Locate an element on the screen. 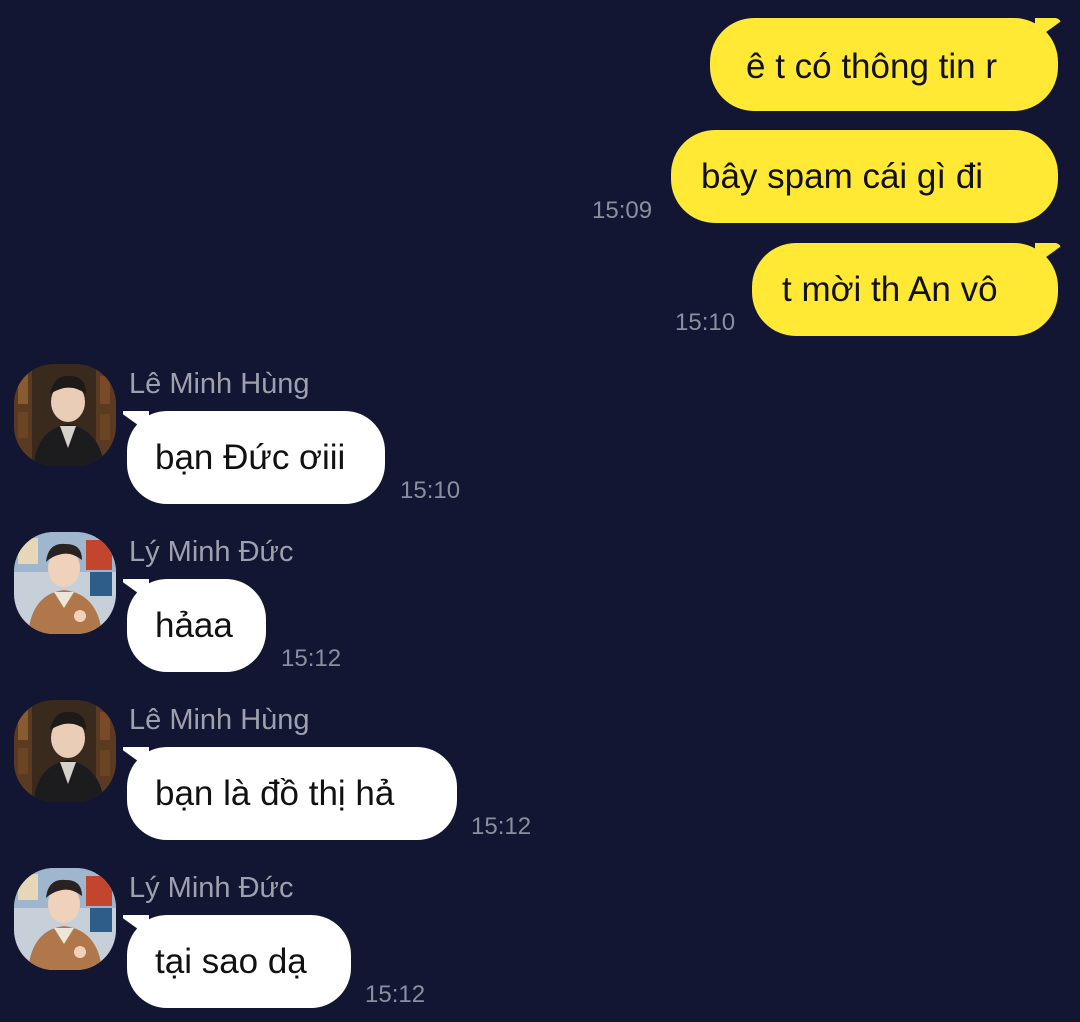  message-text: ê t có thông tin r is located at coordinates (871, 66).